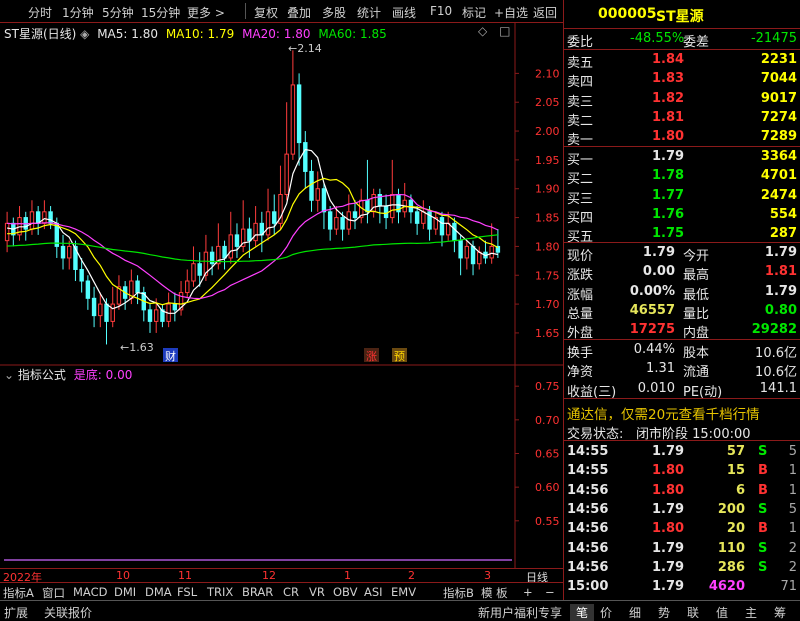 The width and height of the screenshot is (800, 621). What do you see at coordinates (582, 612) in the screenshot?
I see `tab-ticks: 笔` at bounding box center [582, 612].